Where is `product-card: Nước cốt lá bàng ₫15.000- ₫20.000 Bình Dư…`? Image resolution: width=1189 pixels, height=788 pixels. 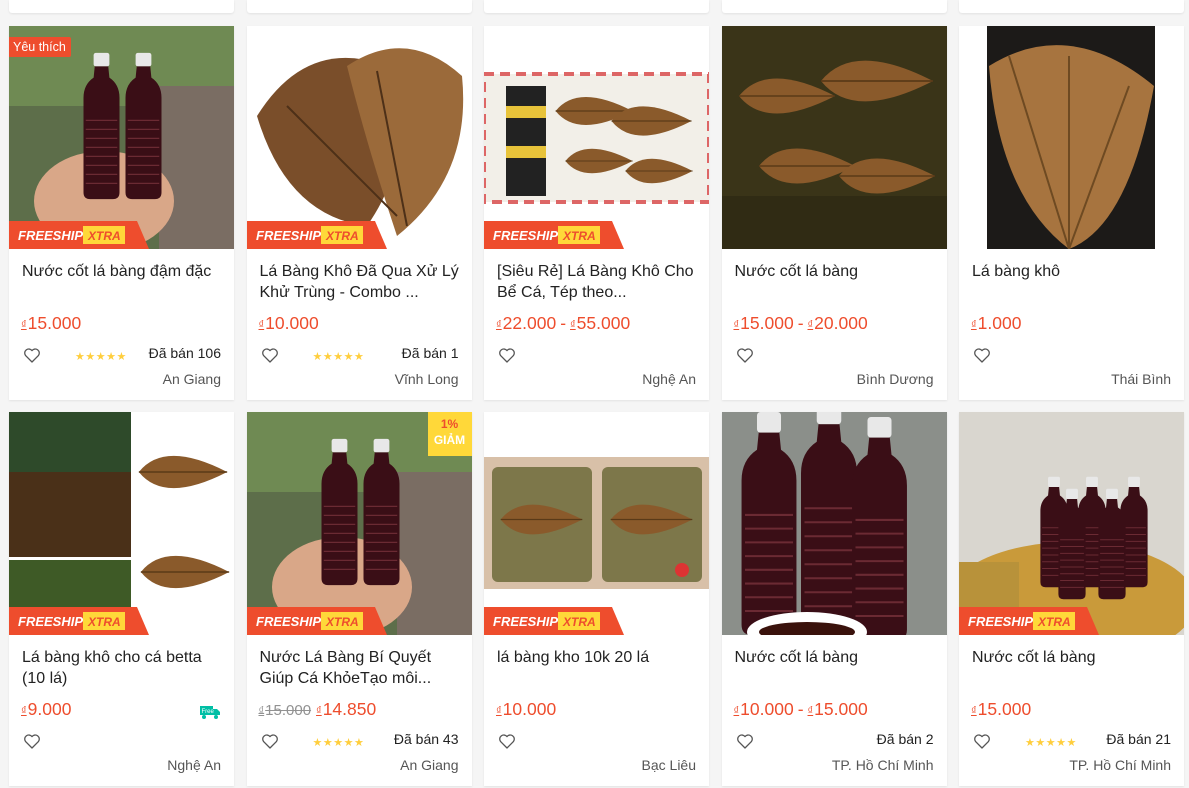 product-card: Nước cốt lá bàng ₫15.000- ₫20.000 Bình Dư… is located at coordinates (834, 213).